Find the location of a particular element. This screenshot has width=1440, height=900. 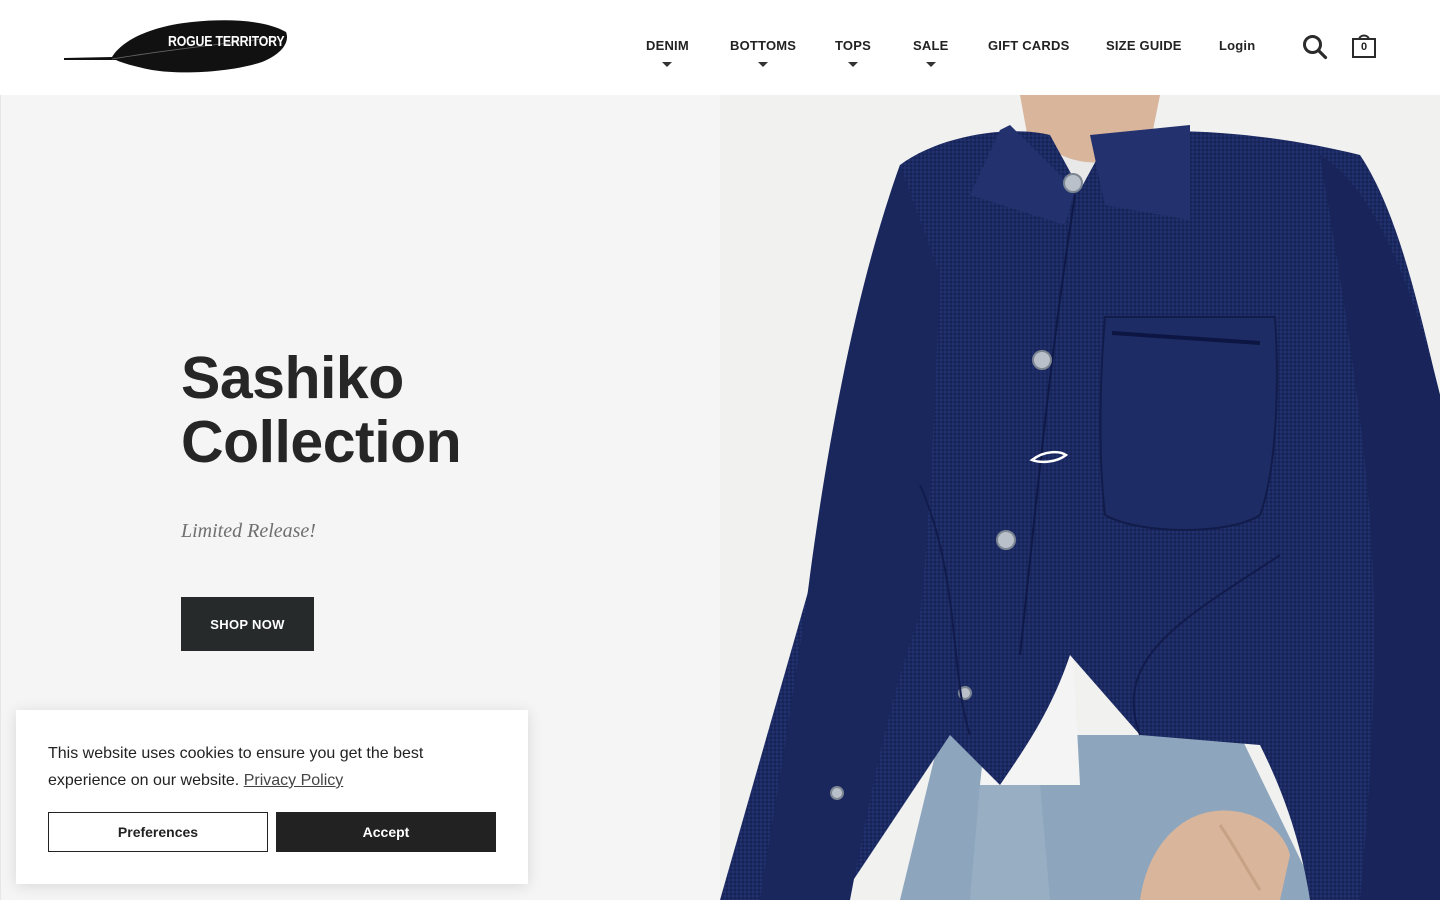

nav-item-denim: DENIM is located at coordinates (667, 52).